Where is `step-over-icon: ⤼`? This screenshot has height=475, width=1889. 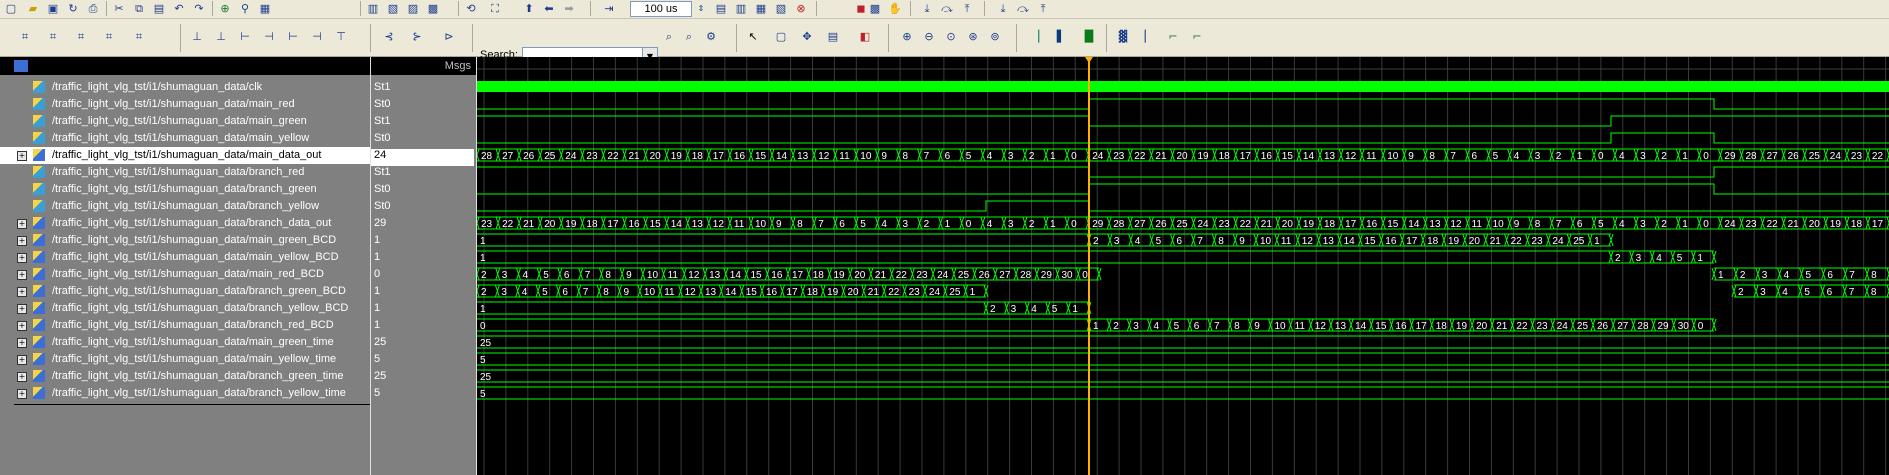
step-over-icon: ⤼ is located at coordinates (947, 9).